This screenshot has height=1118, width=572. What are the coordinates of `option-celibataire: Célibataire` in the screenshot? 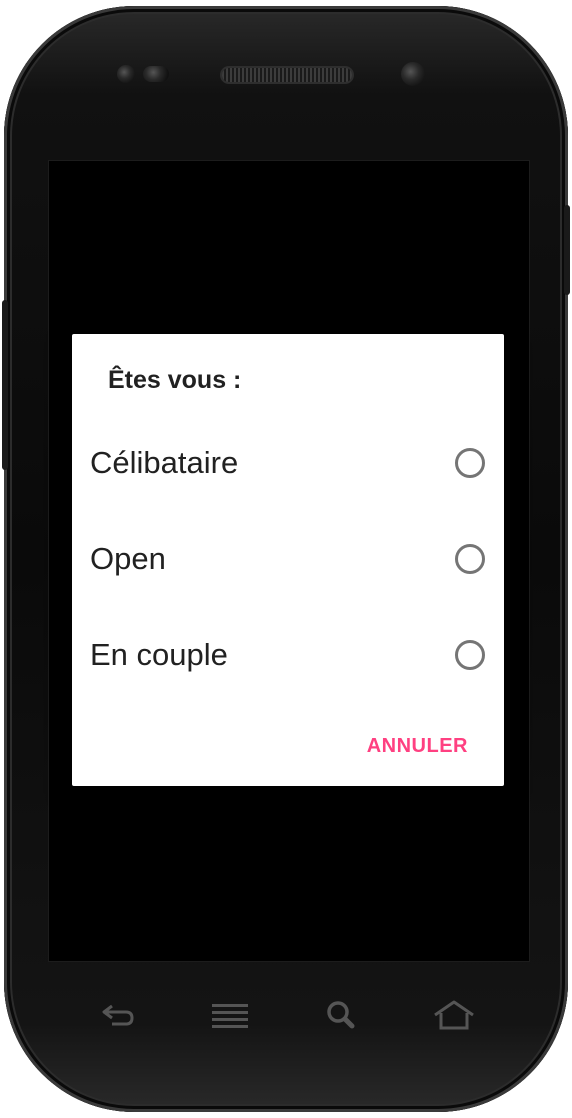 It's located at (288, 463).